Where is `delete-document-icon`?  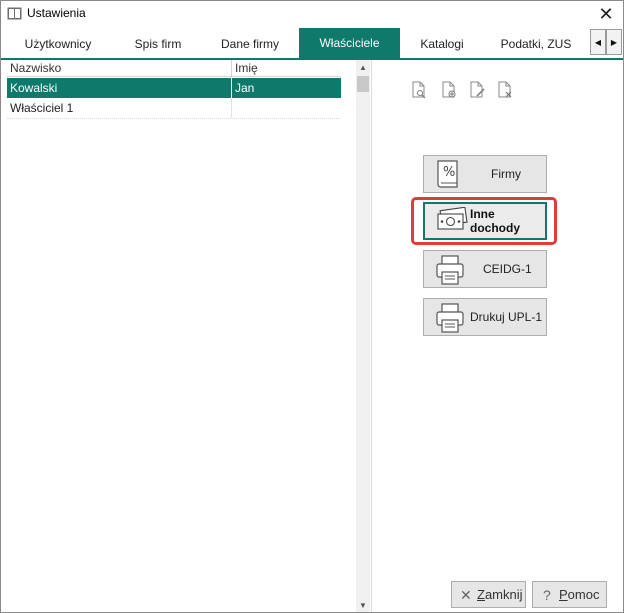
delete-document-icon is located at coordinates (505, 90).